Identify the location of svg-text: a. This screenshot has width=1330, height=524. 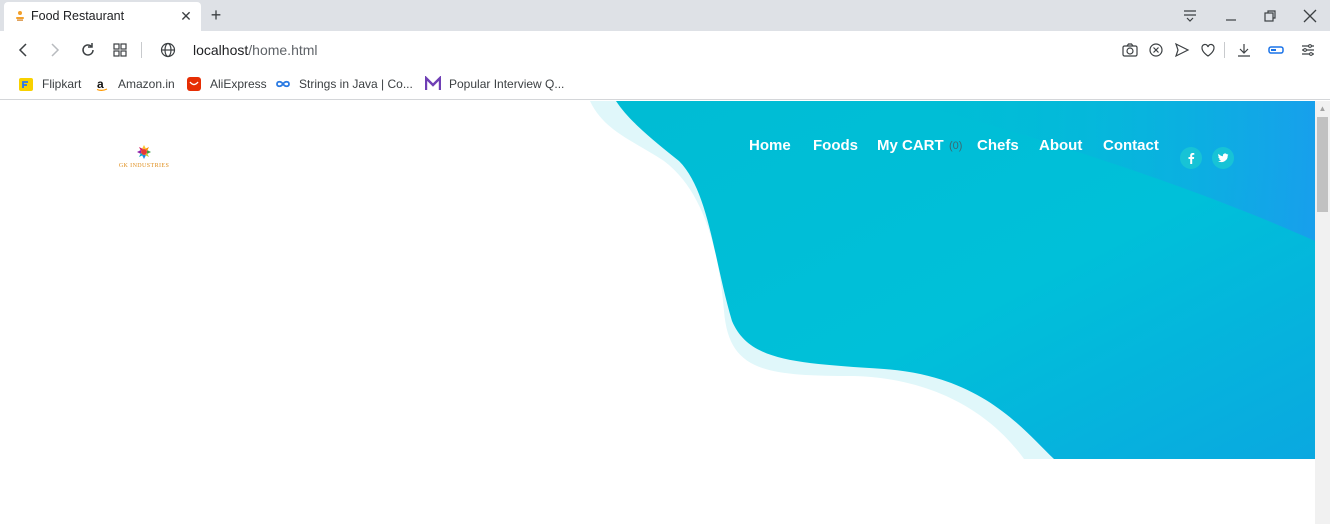
(100, 84).